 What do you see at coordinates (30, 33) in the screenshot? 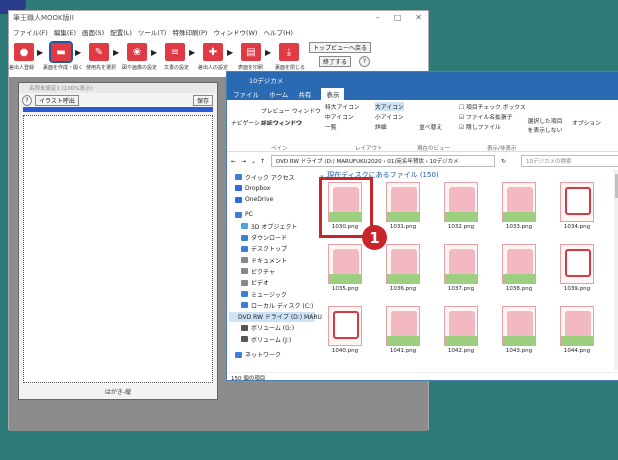
I see `menu-file: ファイル(F)` at bounding box center [30, 33].